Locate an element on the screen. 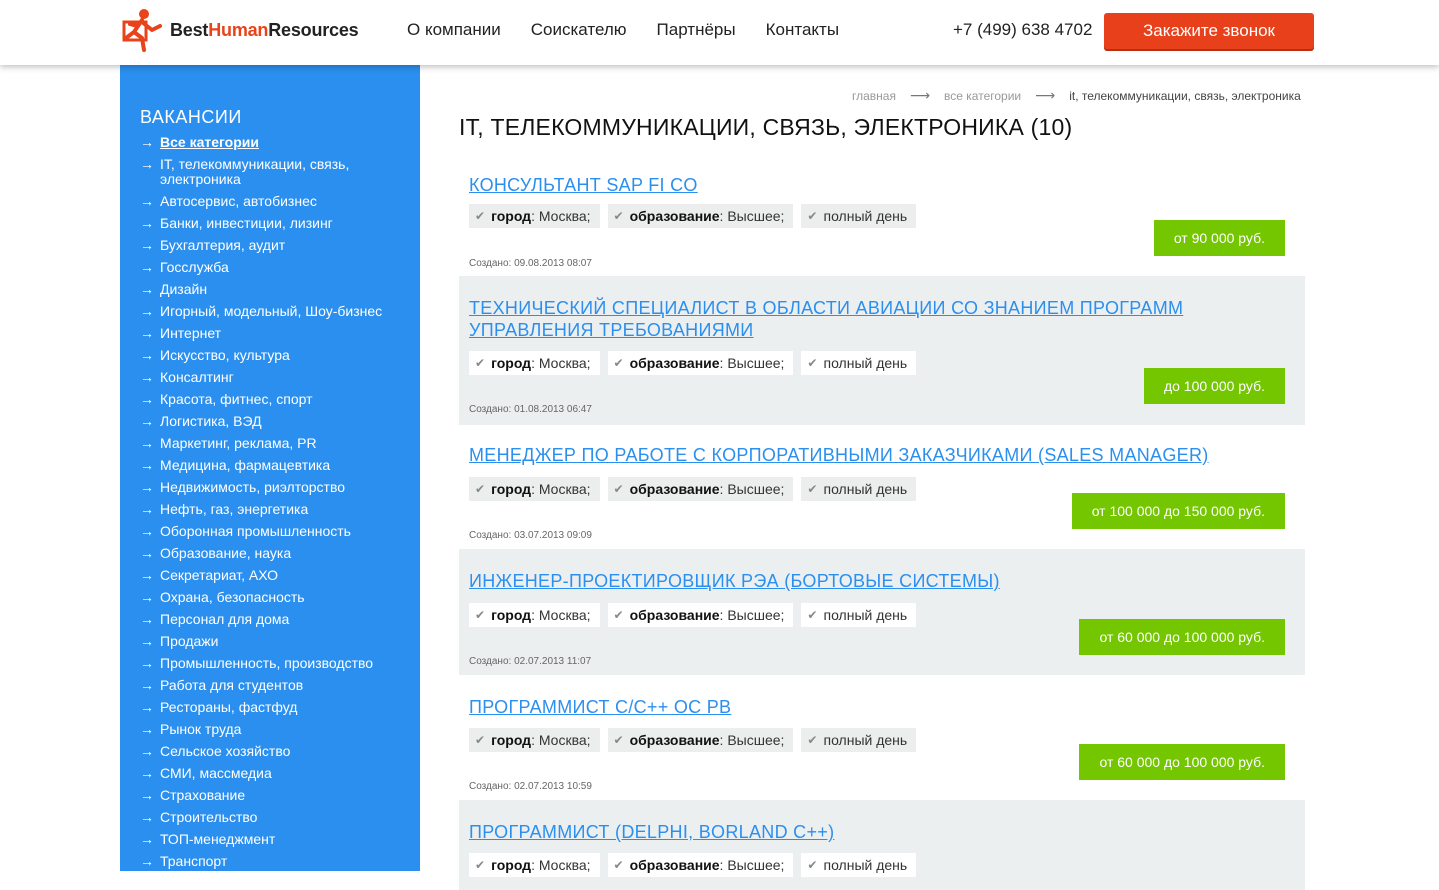 This screenshot has width=1439, height=890. salary-badge: от 90 000 руб. is located at coordinates (1219, 238).